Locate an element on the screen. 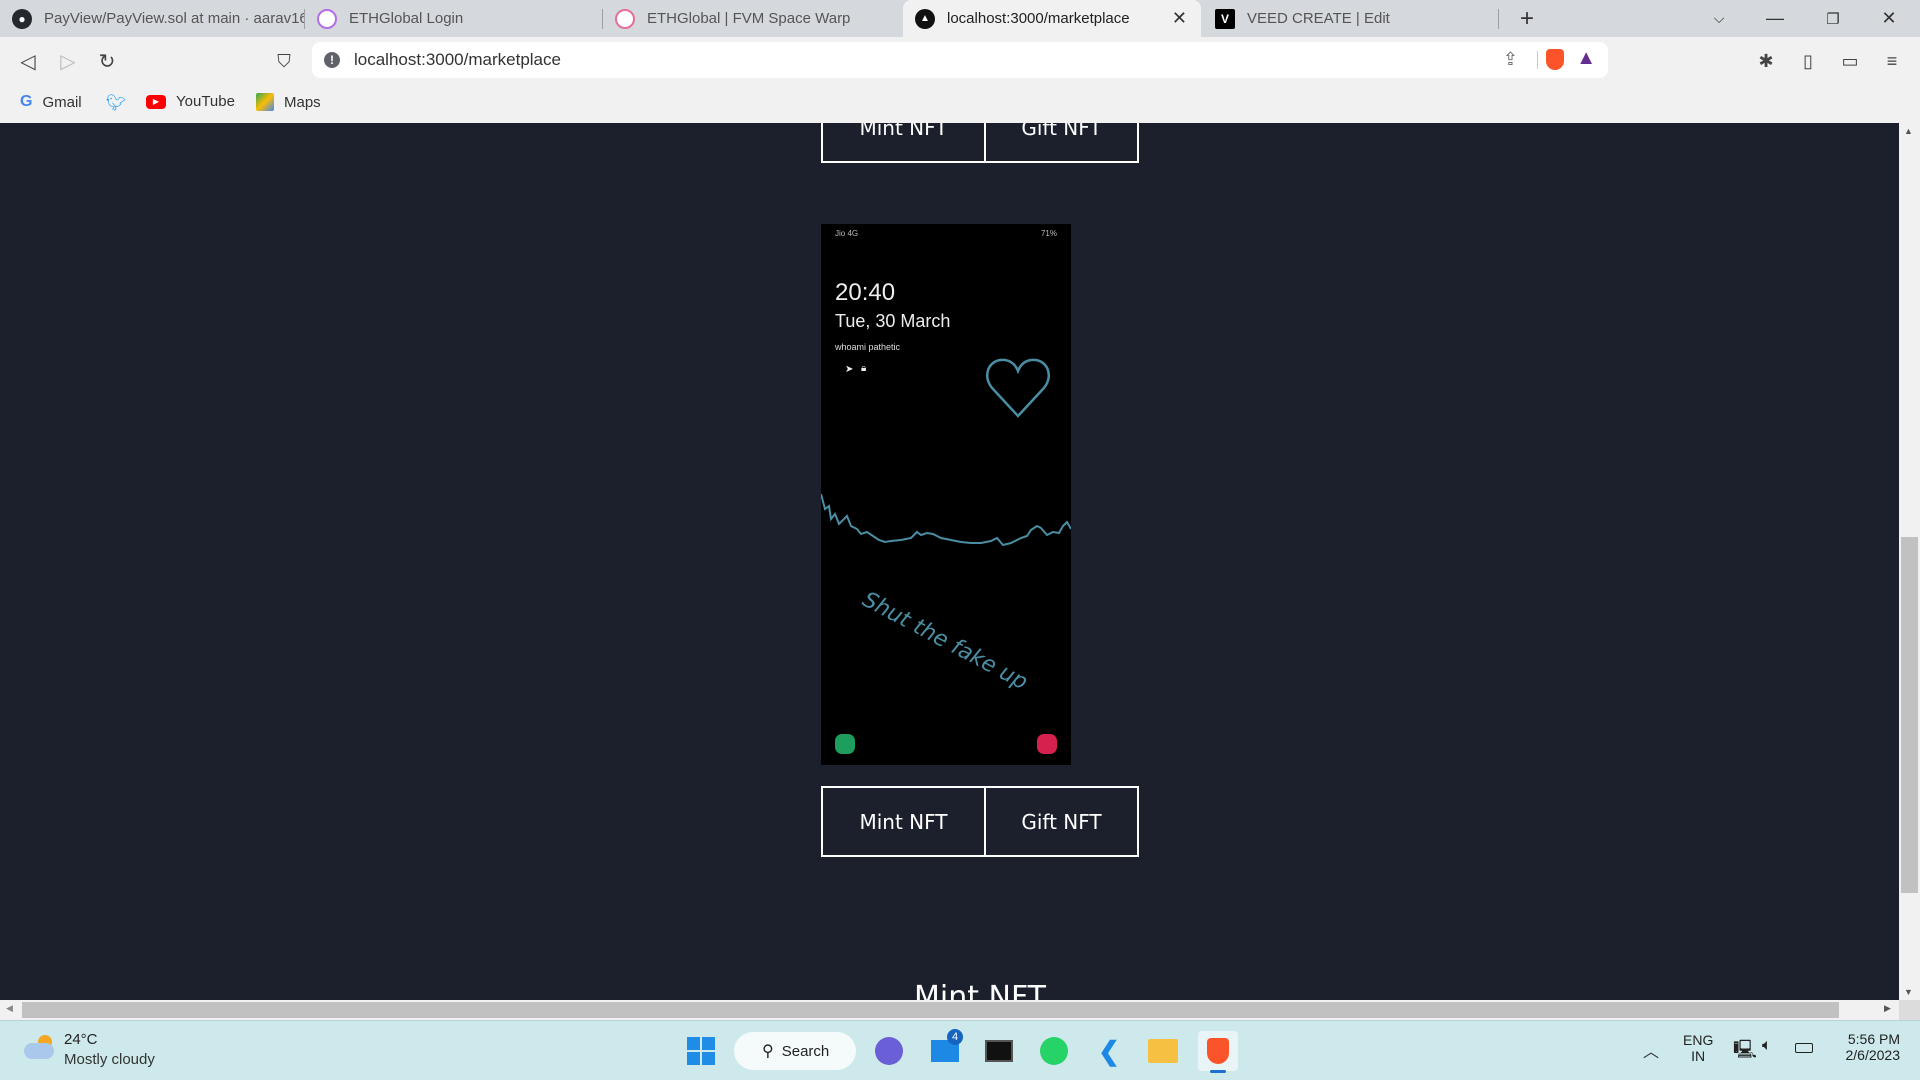  horizontal-scrollbar: ◀ ▶ is located at coordinates (949, 1010).